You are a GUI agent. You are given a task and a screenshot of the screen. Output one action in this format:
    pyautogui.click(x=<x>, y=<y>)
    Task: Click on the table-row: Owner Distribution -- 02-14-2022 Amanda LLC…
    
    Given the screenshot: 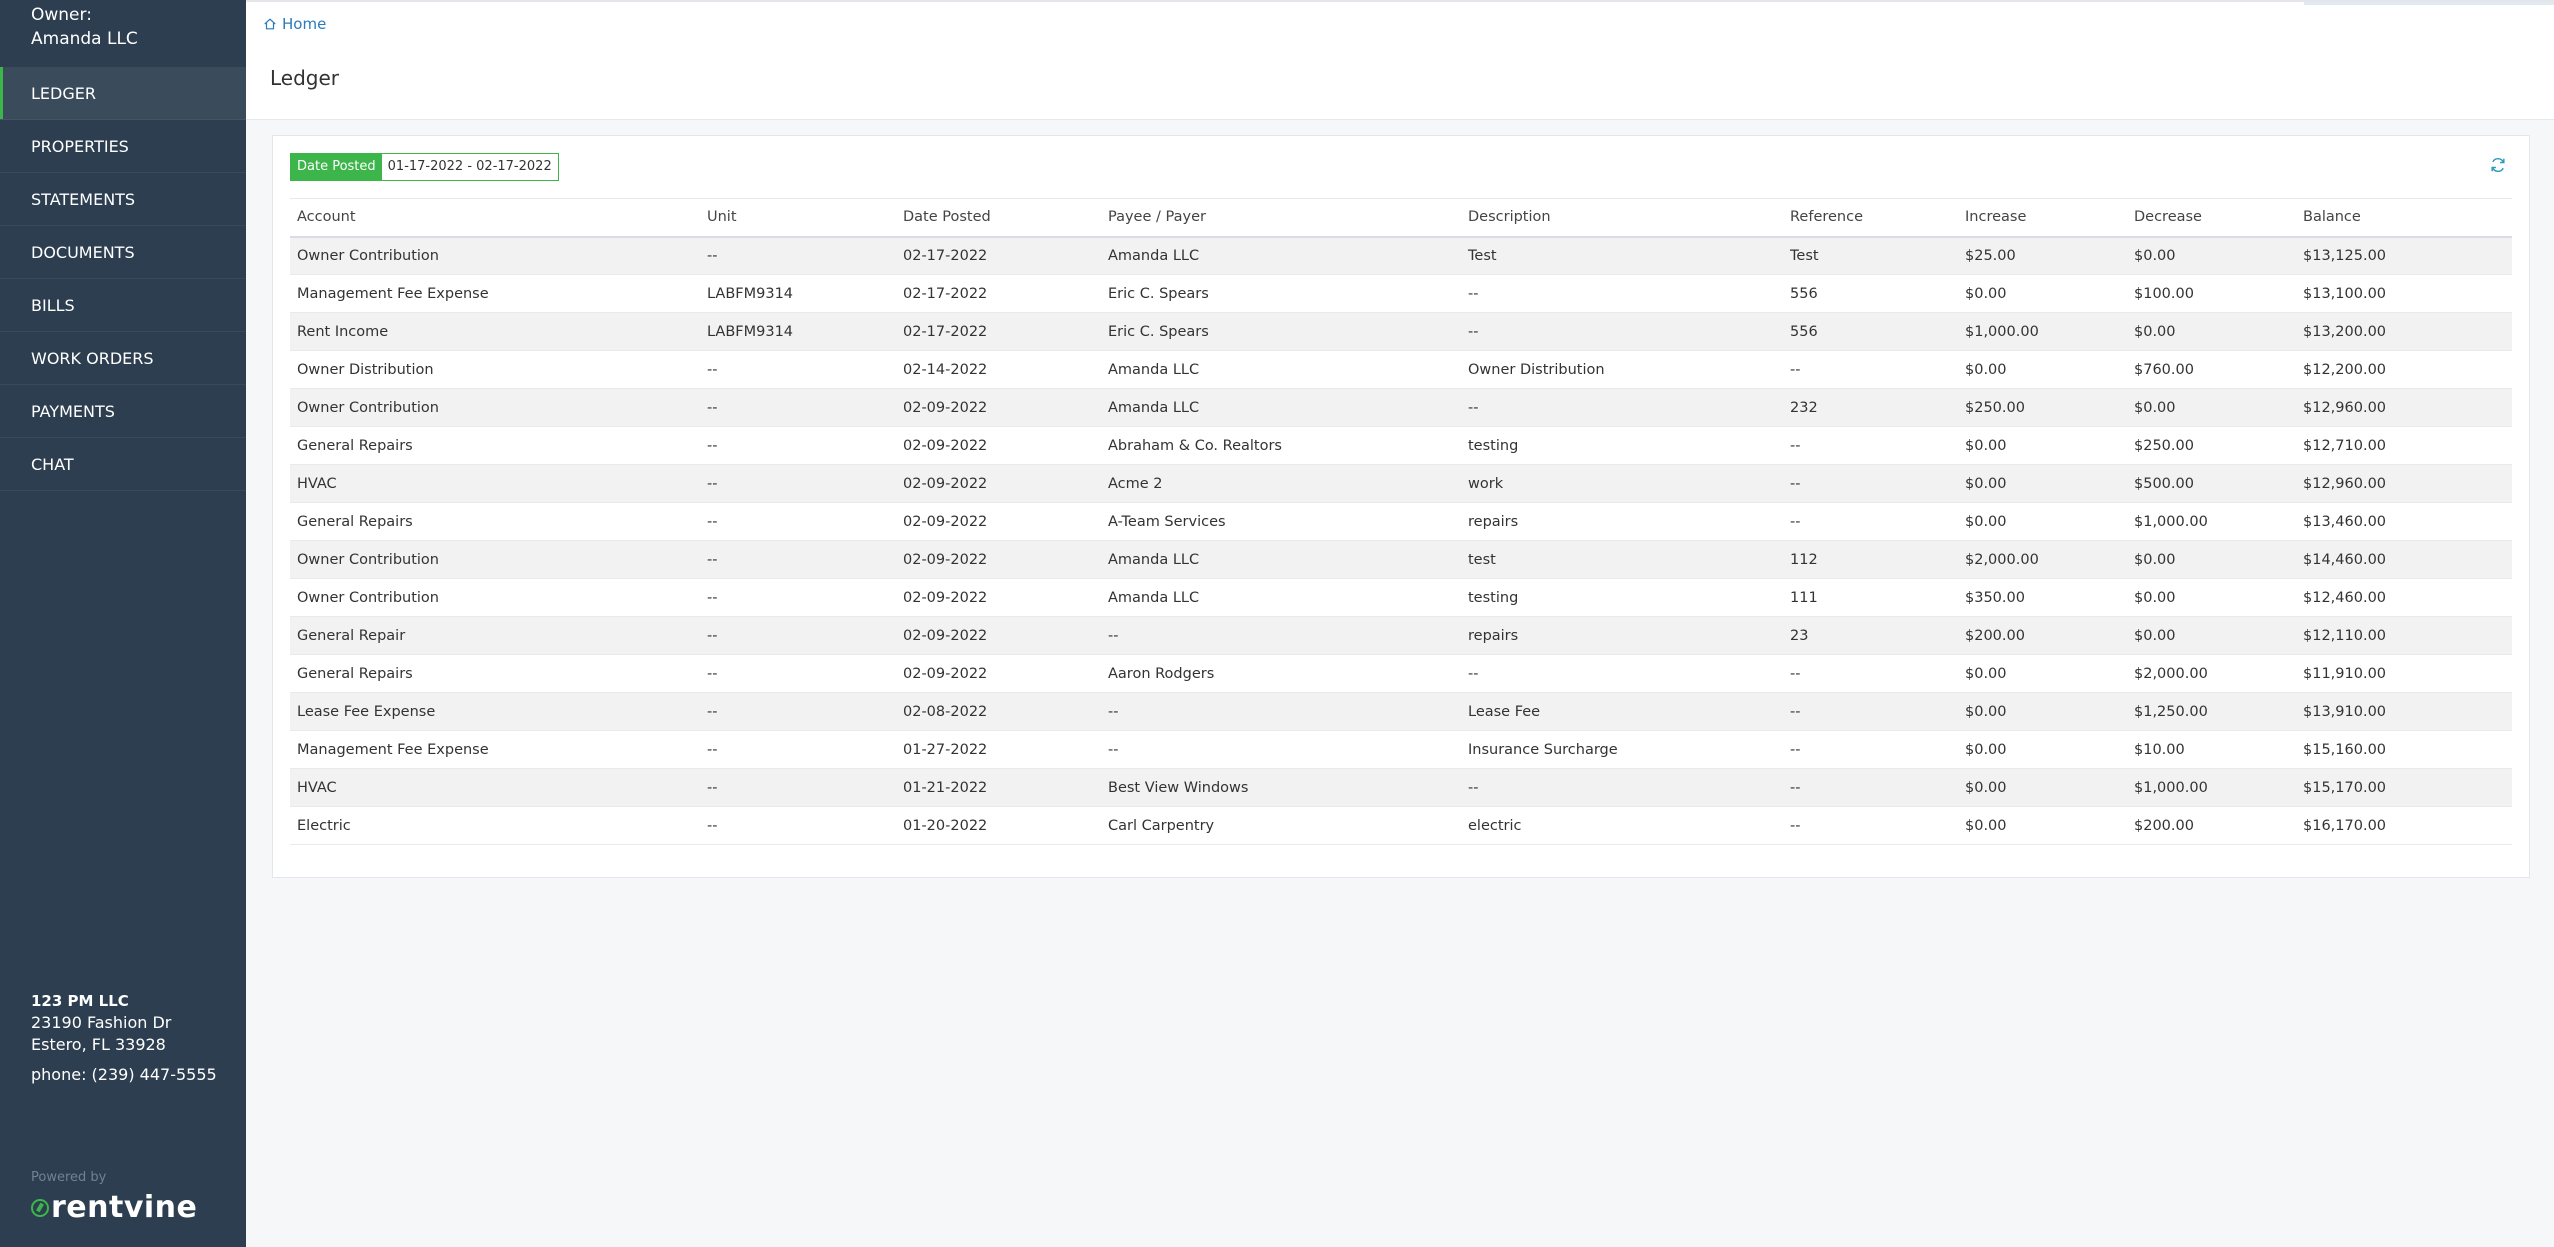 What is the action you would take?
    pyautogui.click(x=1401, y=369)
    